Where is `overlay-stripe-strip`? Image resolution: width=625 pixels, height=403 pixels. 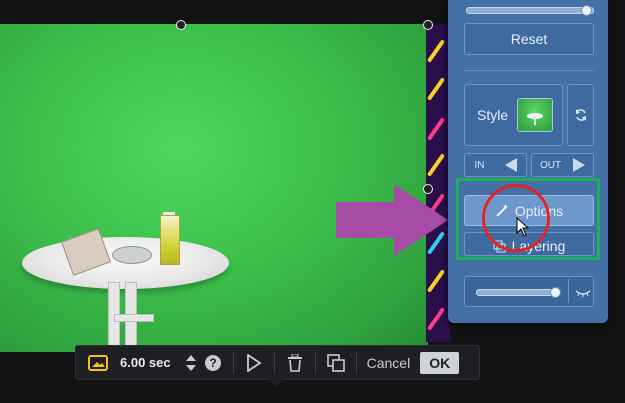
overlay-stripe-strip is located at coordinates (438, 183).